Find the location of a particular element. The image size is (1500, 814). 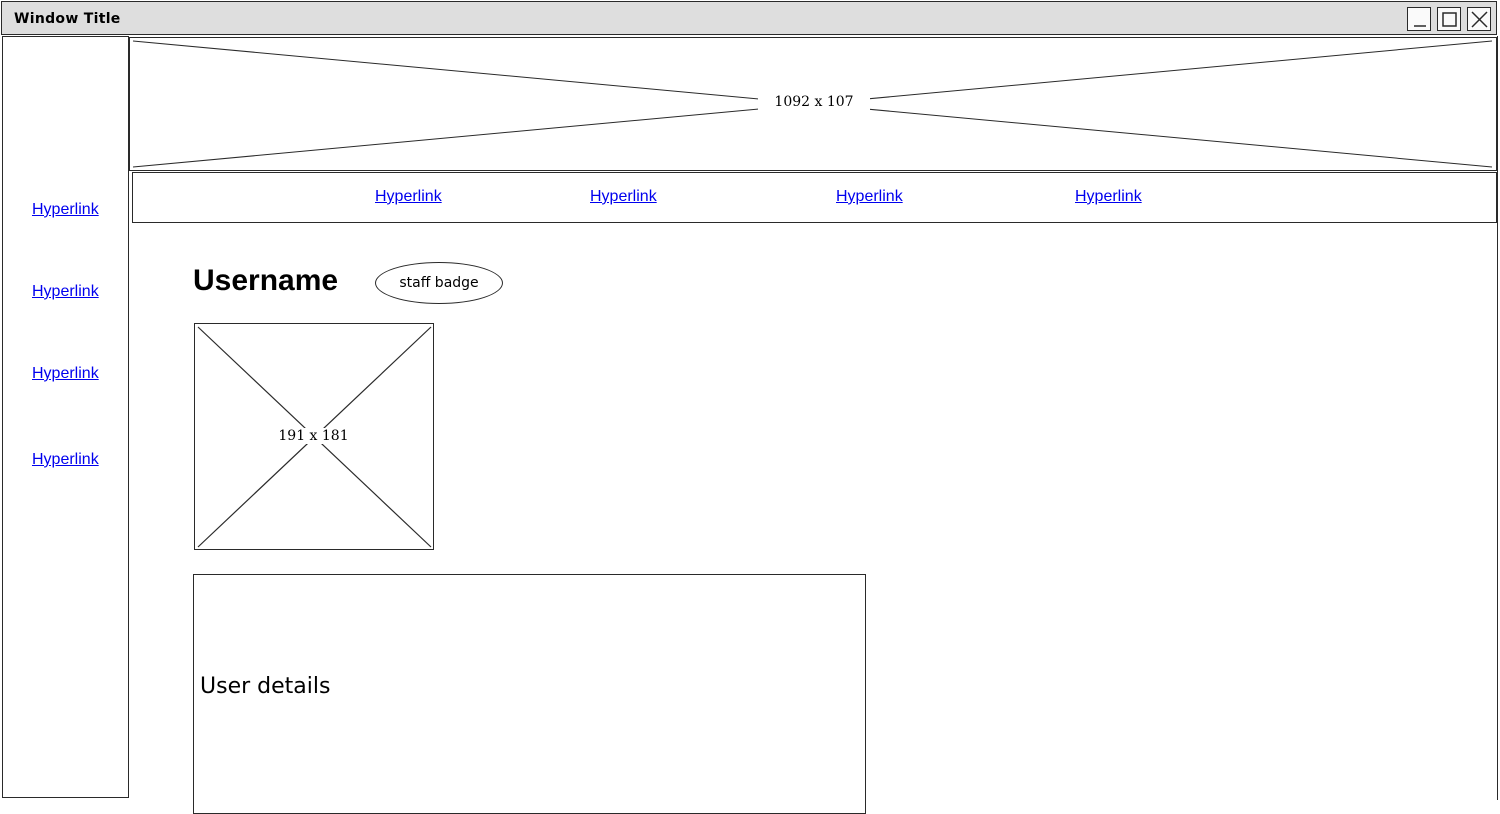

banner-dimensions-label: 1092 x 107 is located at coordinates (814, 102).